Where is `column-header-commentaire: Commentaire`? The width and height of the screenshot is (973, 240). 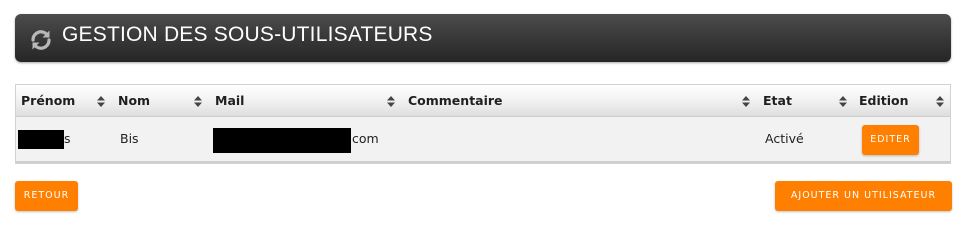
column-header-commentaire: Commentaire is located at coordinates (455, 100).